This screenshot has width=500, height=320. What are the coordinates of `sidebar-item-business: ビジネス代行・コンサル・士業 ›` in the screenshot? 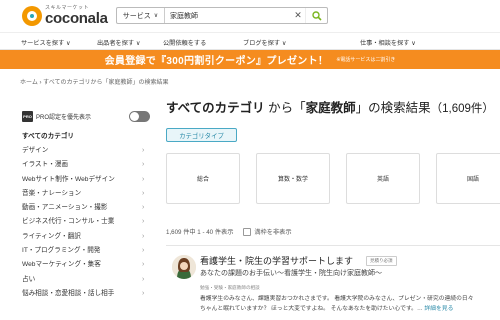 It's located at (87, 222).